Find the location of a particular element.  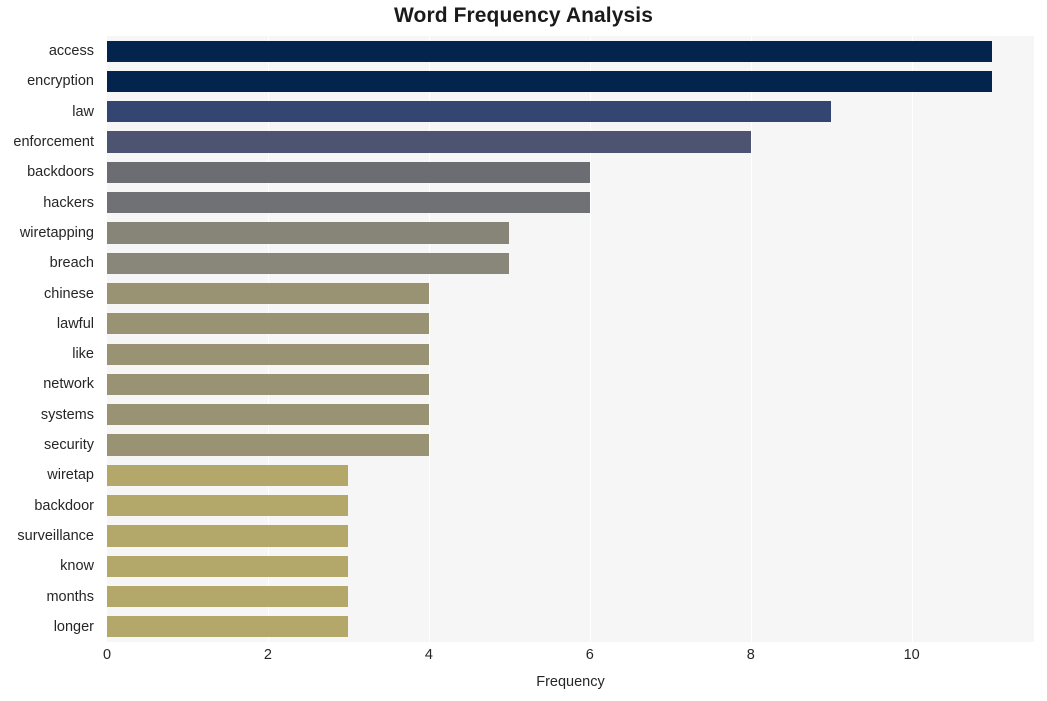

x-tick-label-6: 6 is located at coordinates (589, 655).